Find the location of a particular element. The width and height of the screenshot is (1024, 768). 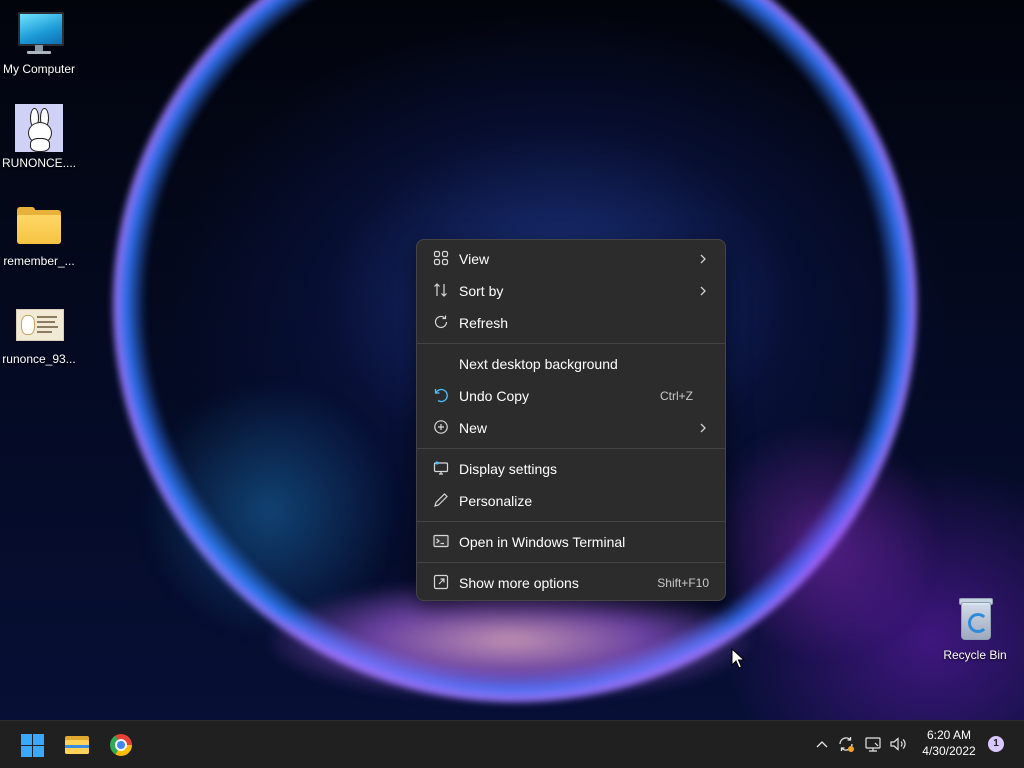

notification-badge: 1 is located at coordinates (996, 744).